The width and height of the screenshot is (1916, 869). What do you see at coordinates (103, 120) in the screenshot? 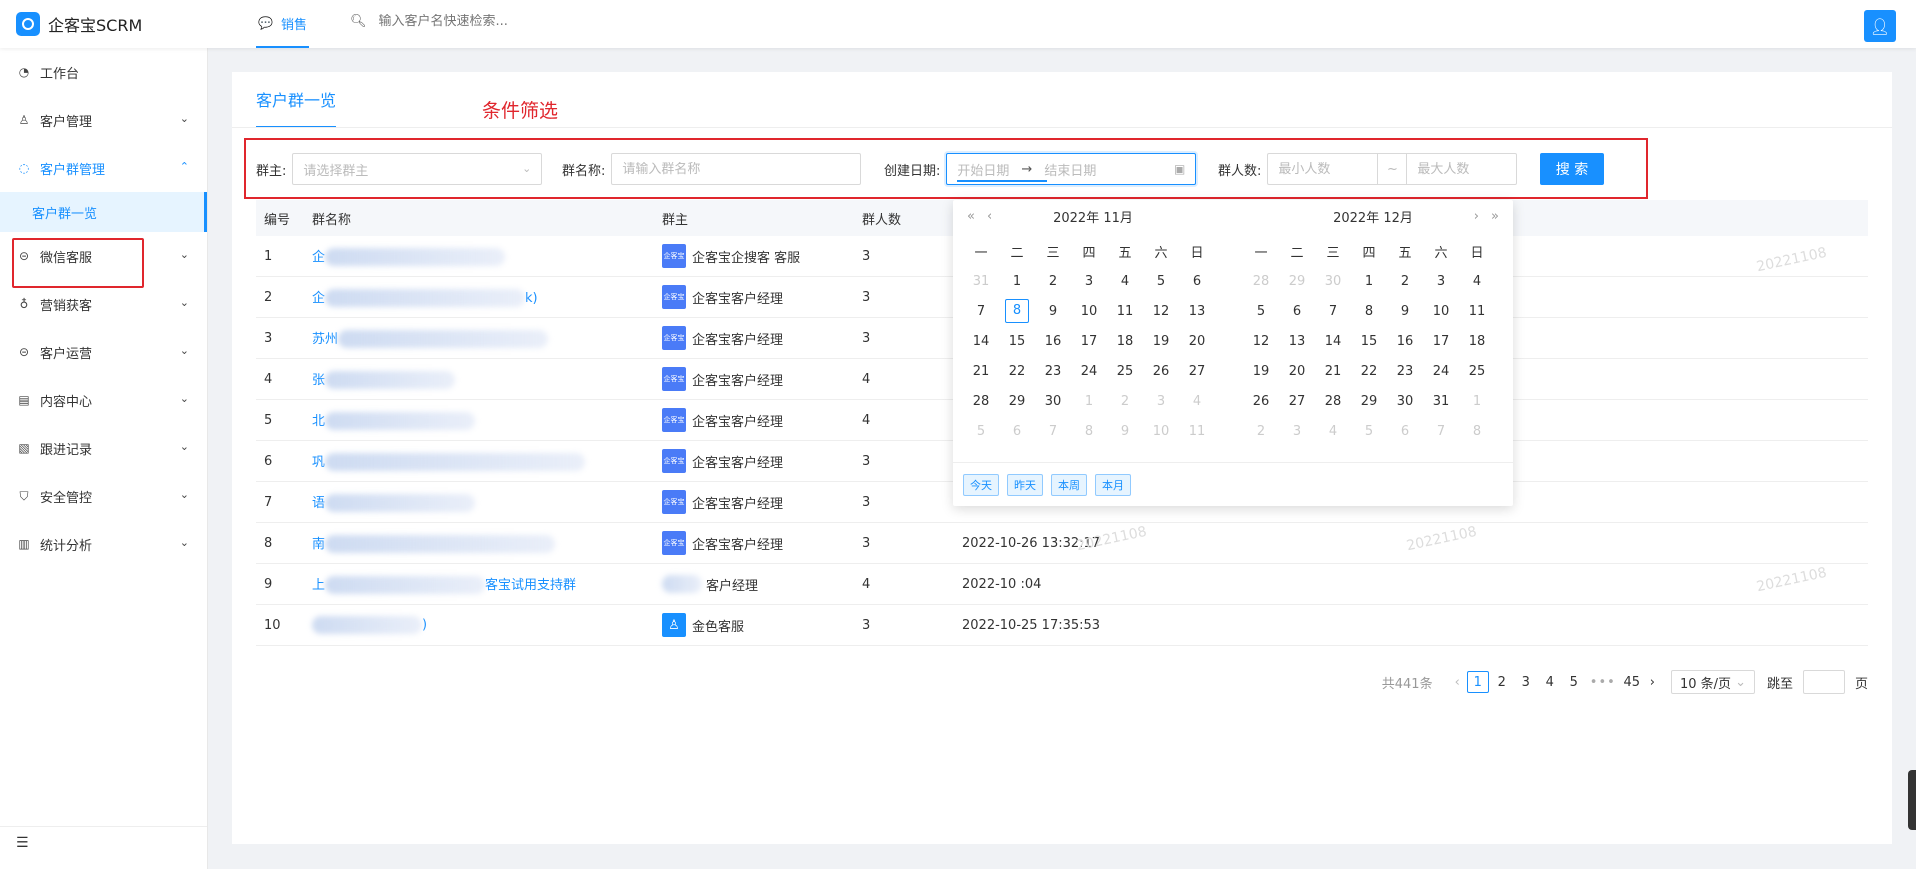
I see `sidebar-item-customers: ♙ 客户管理 ⌄` at bounding box center [103, 120].